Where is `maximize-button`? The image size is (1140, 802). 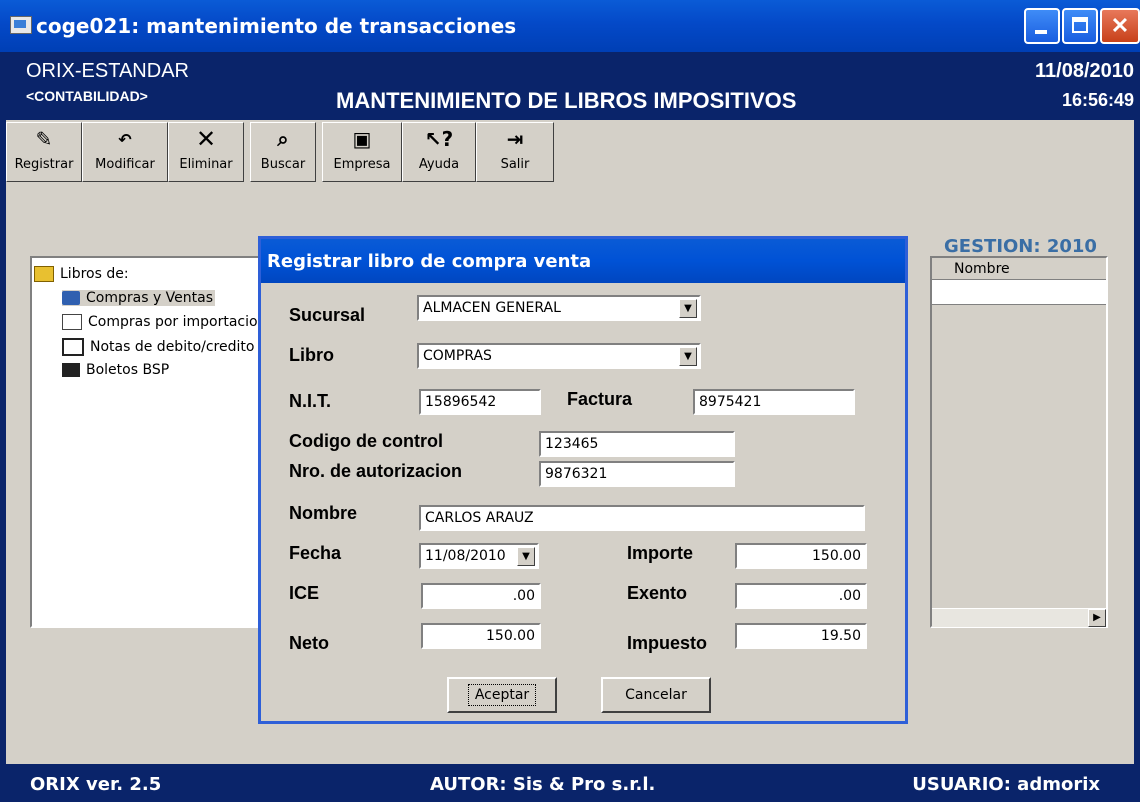
maximize-button is located at coordinates (1080, 26).